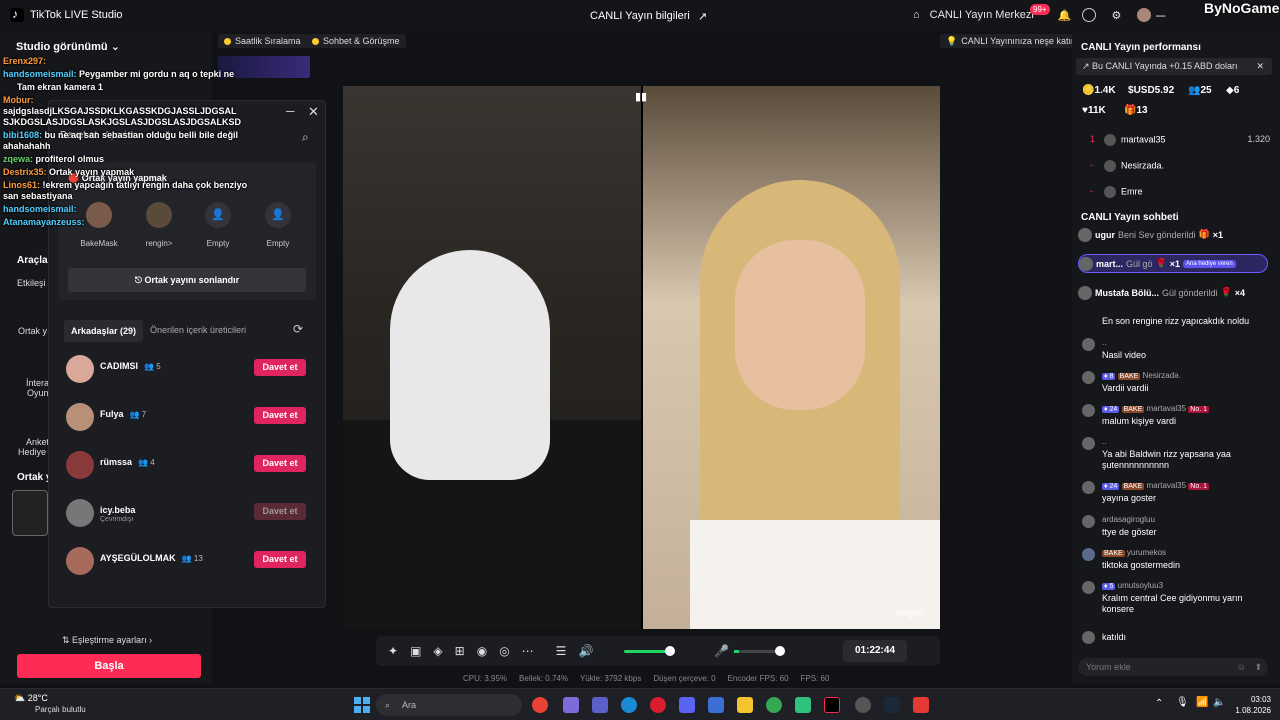 Image resolution: width=1280 pixels, height=720 pixels. Describe the element at coordinates (1180, 192) in the screenshot. I see `rank-row: - Emre` at that location.